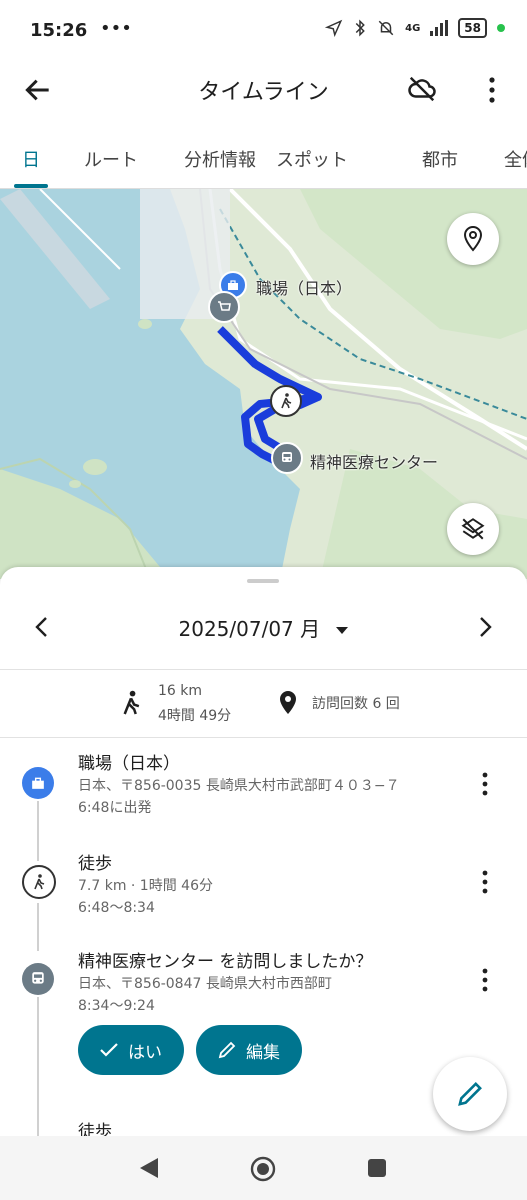 The height and width of the screenshot is (1200, 527). I want to click on edit-visit-button: 編集, so click(249, 1050).